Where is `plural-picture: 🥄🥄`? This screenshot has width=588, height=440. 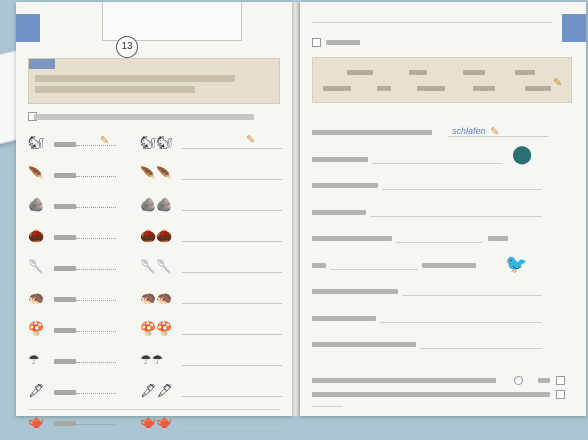 plural-picture: 🥄🥄 is located at coordinates (156, 266).